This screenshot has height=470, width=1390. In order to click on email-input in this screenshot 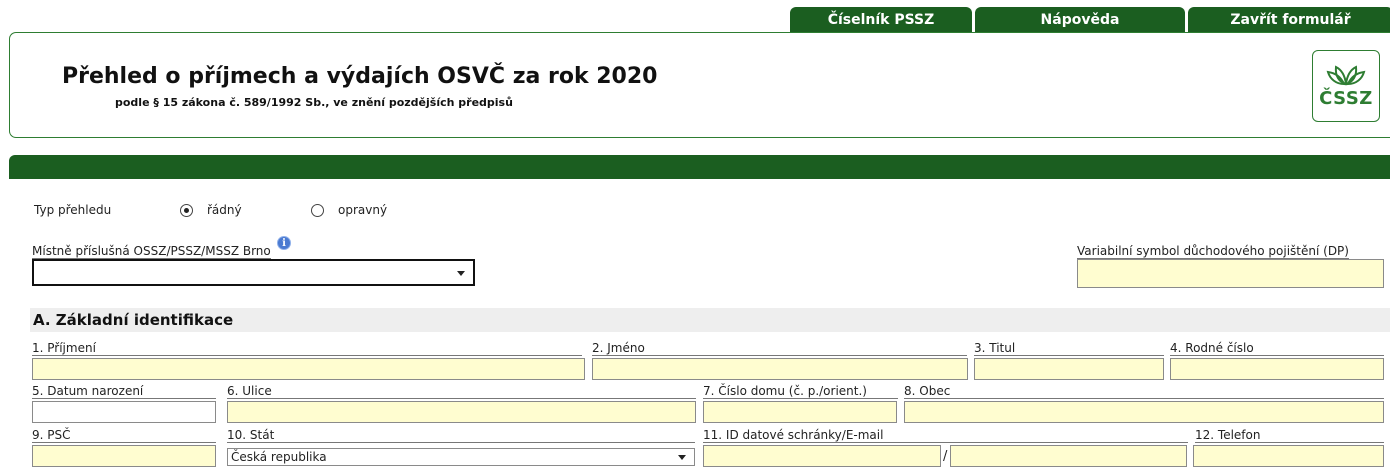, I will do `click(1068, 456)`.